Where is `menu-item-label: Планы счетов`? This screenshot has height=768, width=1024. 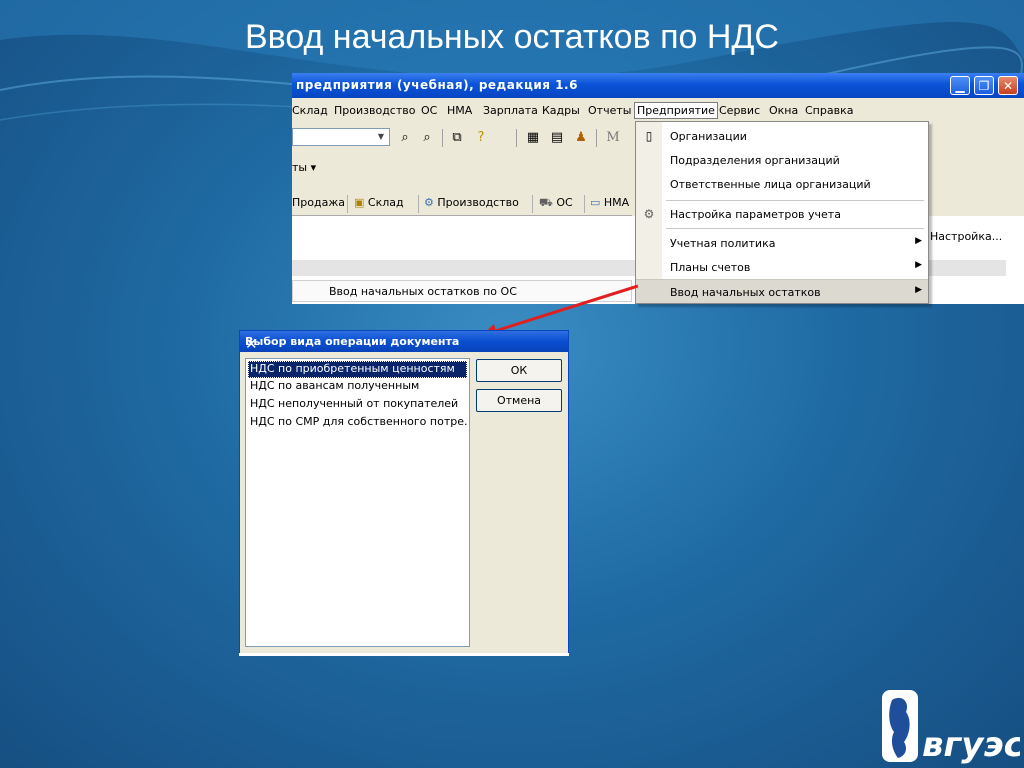
menu-item-label: Планы счетов is located at coordinates (710, 267).